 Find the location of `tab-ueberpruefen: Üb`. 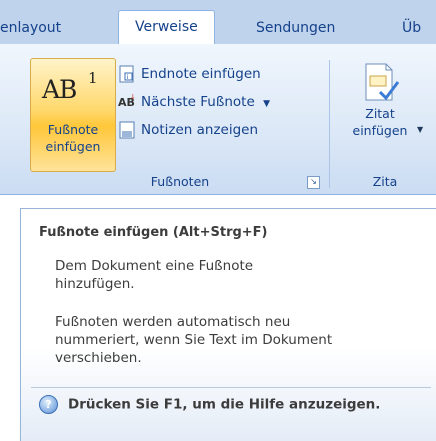

tab-ueberpruefen: Üb is located at coordinates (411, 28).